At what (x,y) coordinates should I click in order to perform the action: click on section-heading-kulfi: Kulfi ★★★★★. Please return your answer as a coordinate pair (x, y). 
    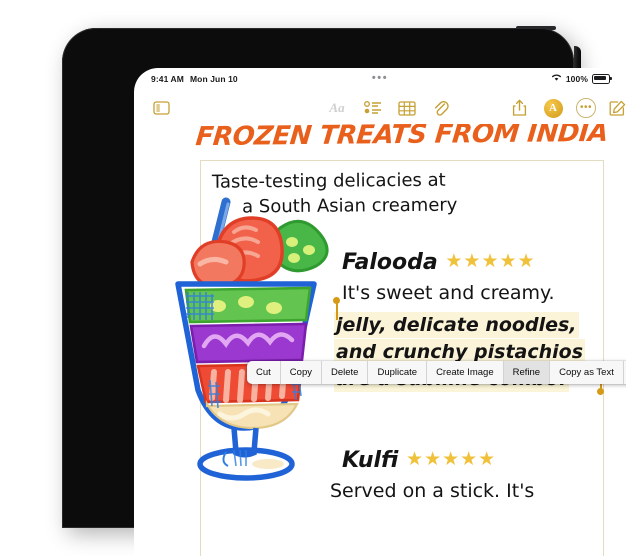
    Looking at the image, I should click on (419, 460).